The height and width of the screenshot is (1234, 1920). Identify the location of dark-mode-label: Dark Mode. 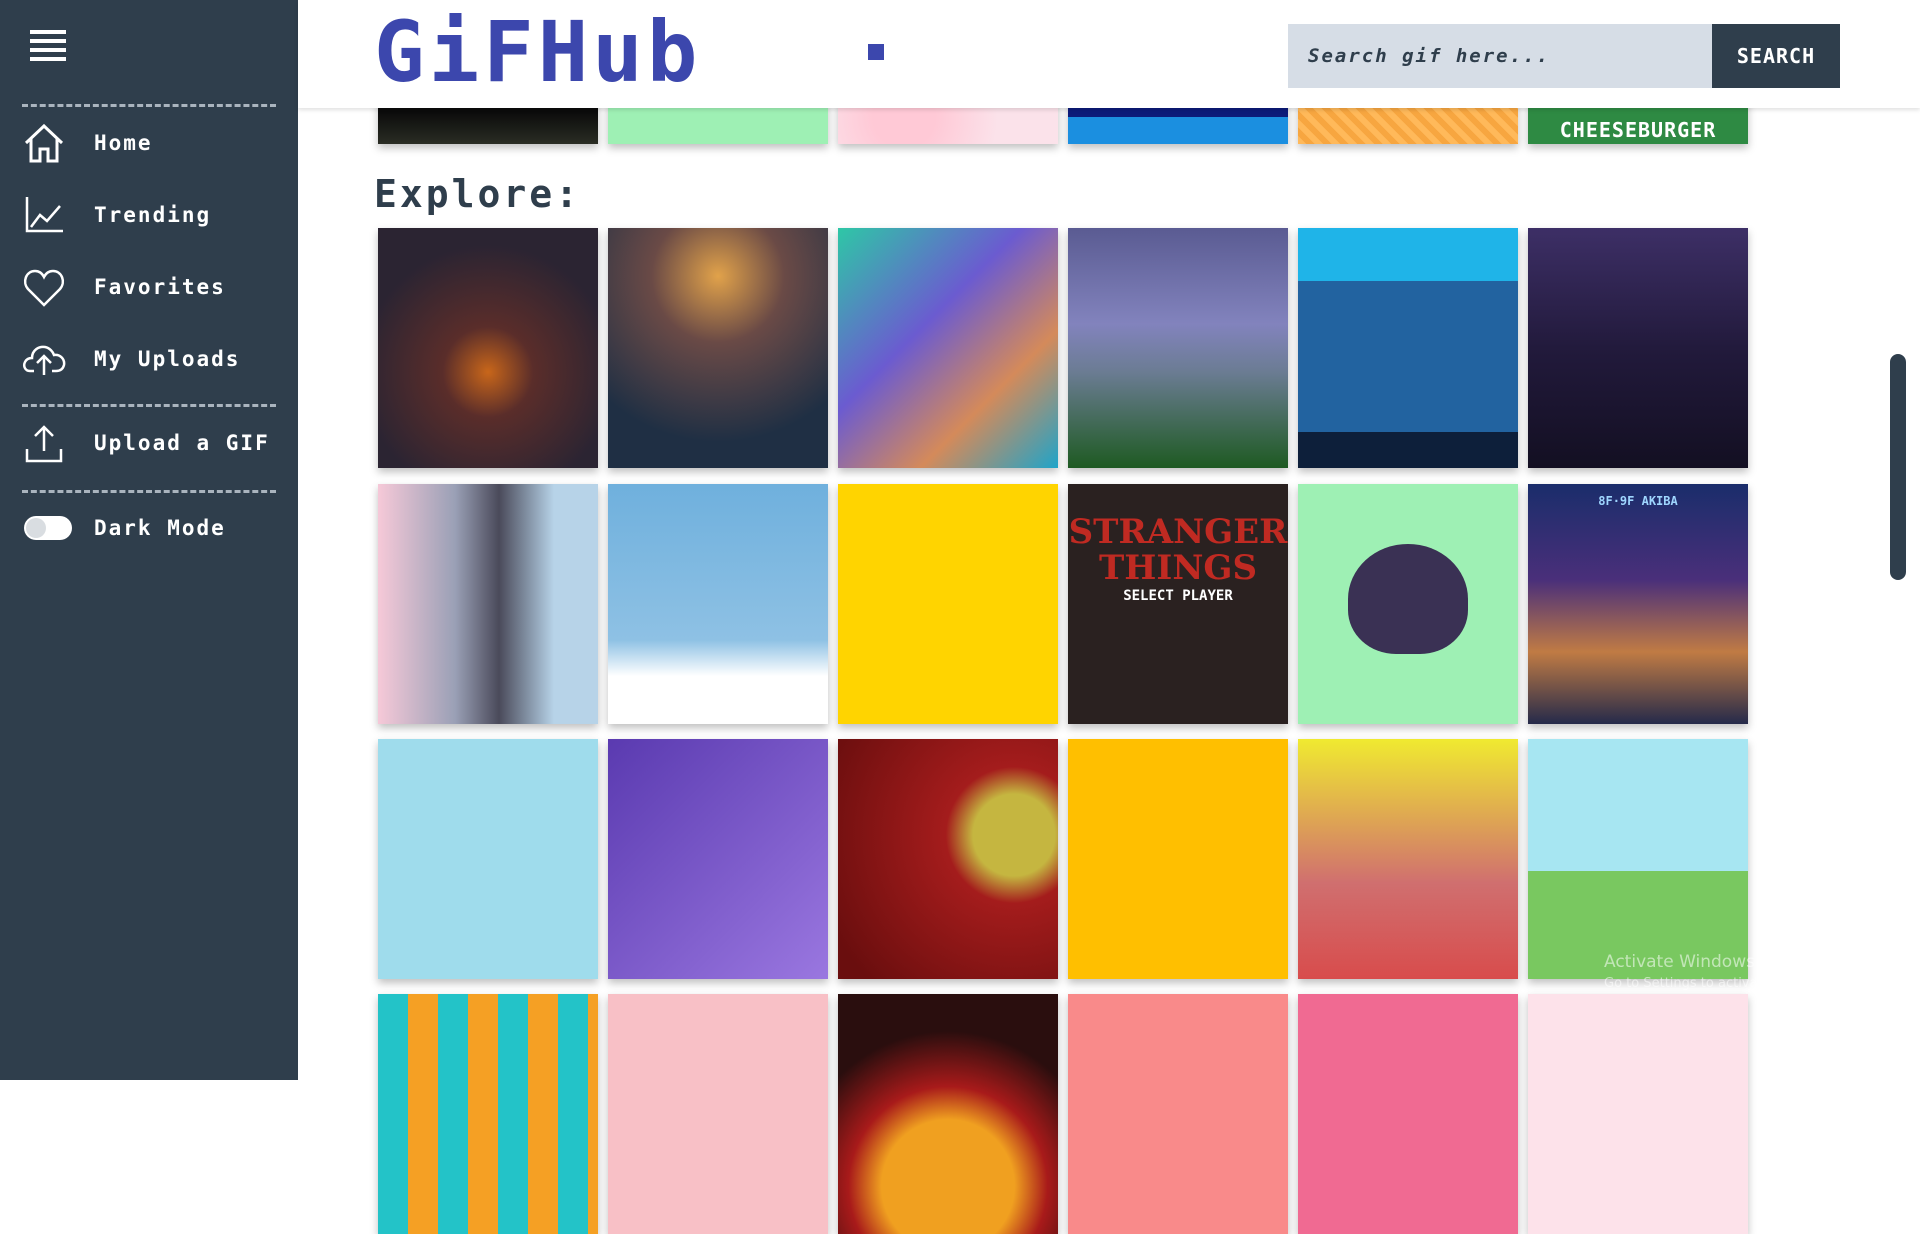
(160, 528).